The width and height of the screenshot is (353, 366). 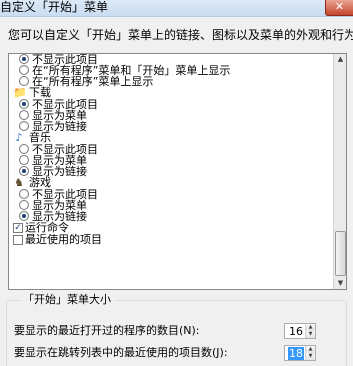 I want to click on music-note-icon: ♪, so click(x=19, y=137).